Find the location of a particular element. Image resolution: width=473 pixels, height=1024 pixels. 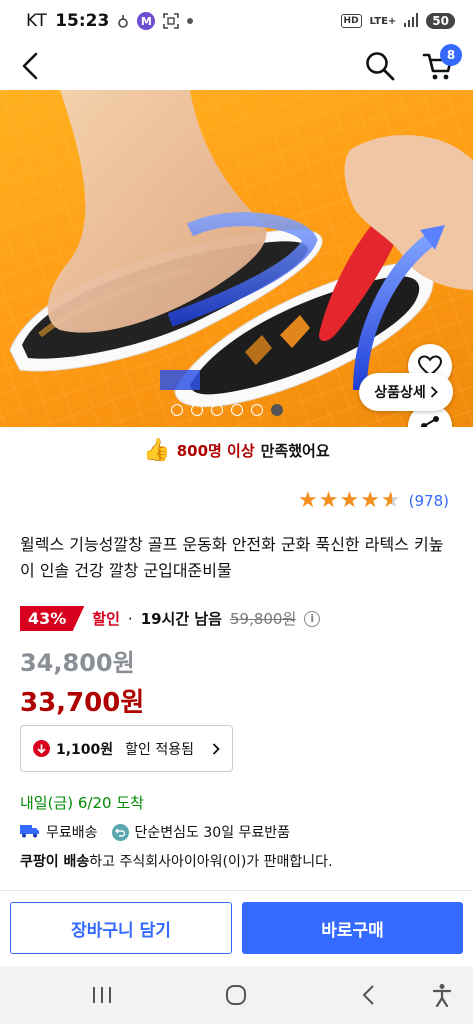

system-navigation-bar is located at coordinates (236, 995).